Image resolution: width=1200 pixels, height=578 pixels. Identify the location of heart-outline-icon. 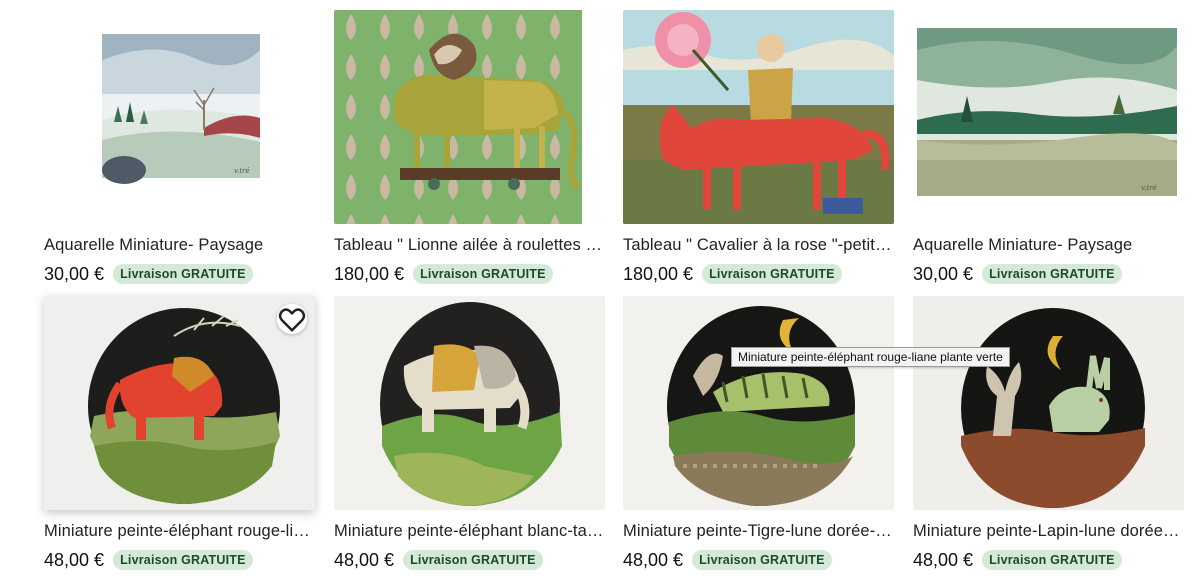
(292, 320).